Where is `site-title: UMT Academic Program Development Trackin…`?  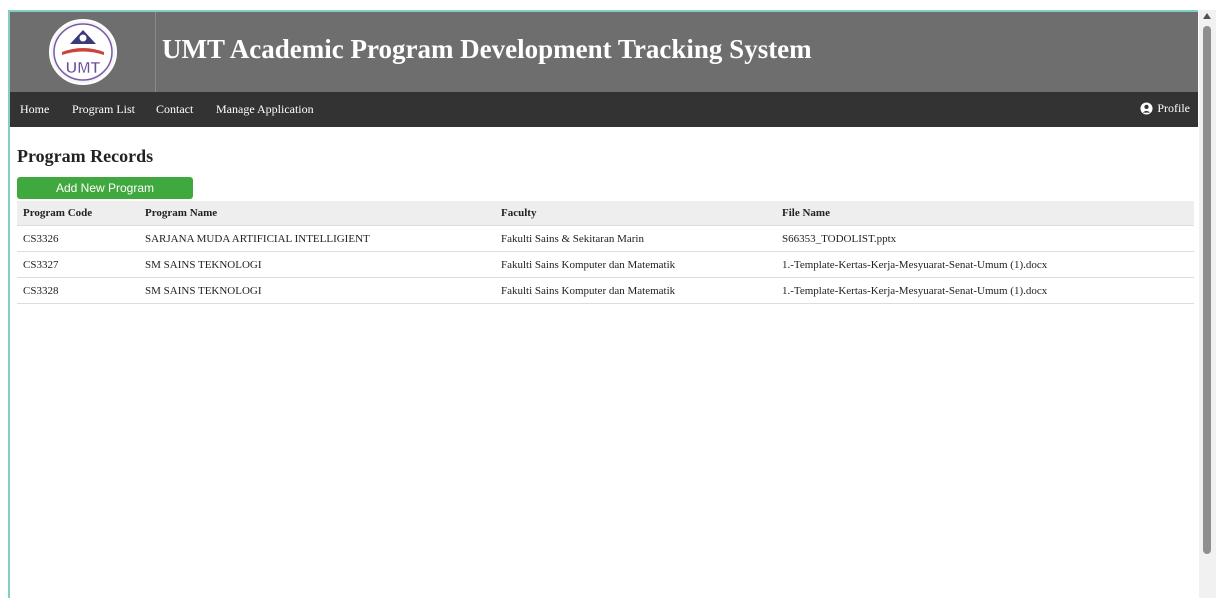
site-title: UMT Academic Program Development Trackin… is located at coordinates (487, 49).